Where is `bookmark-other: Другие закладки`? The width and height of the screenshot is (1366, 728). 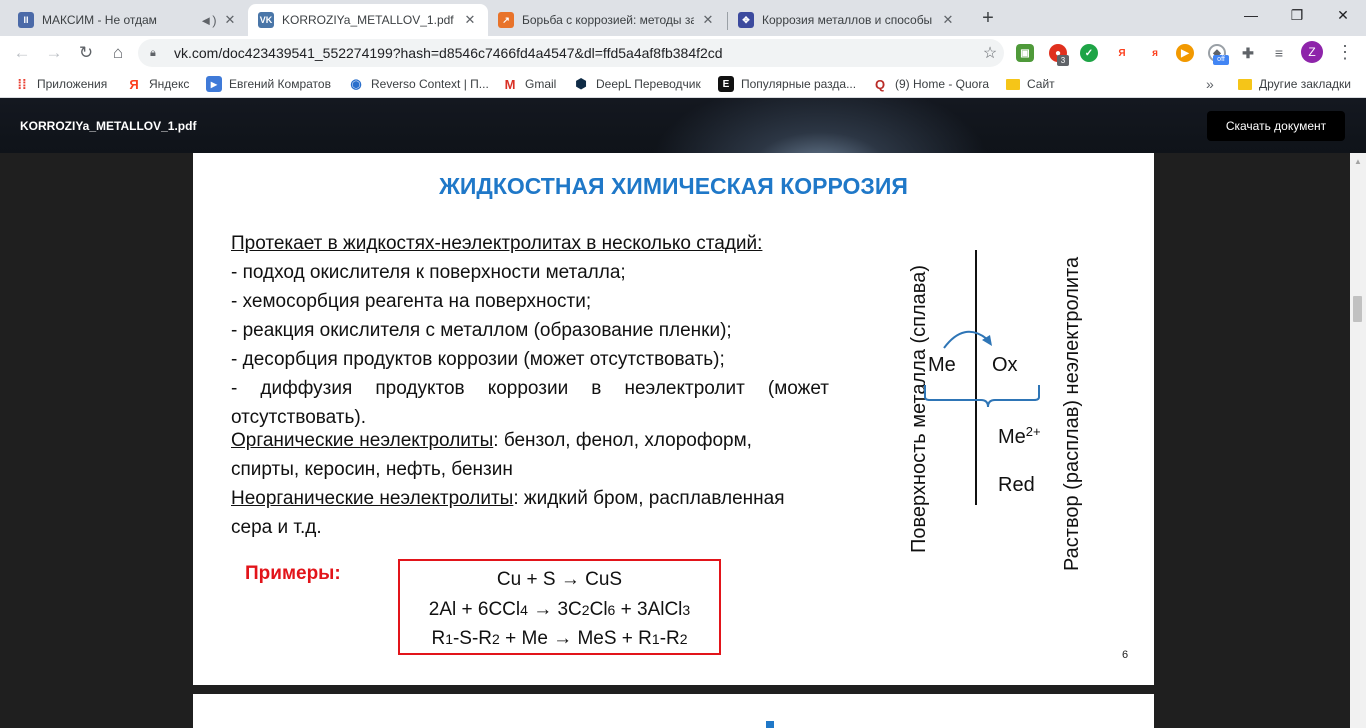 bookmark-other: Другие закладки is located at coordinates (1294, 84).